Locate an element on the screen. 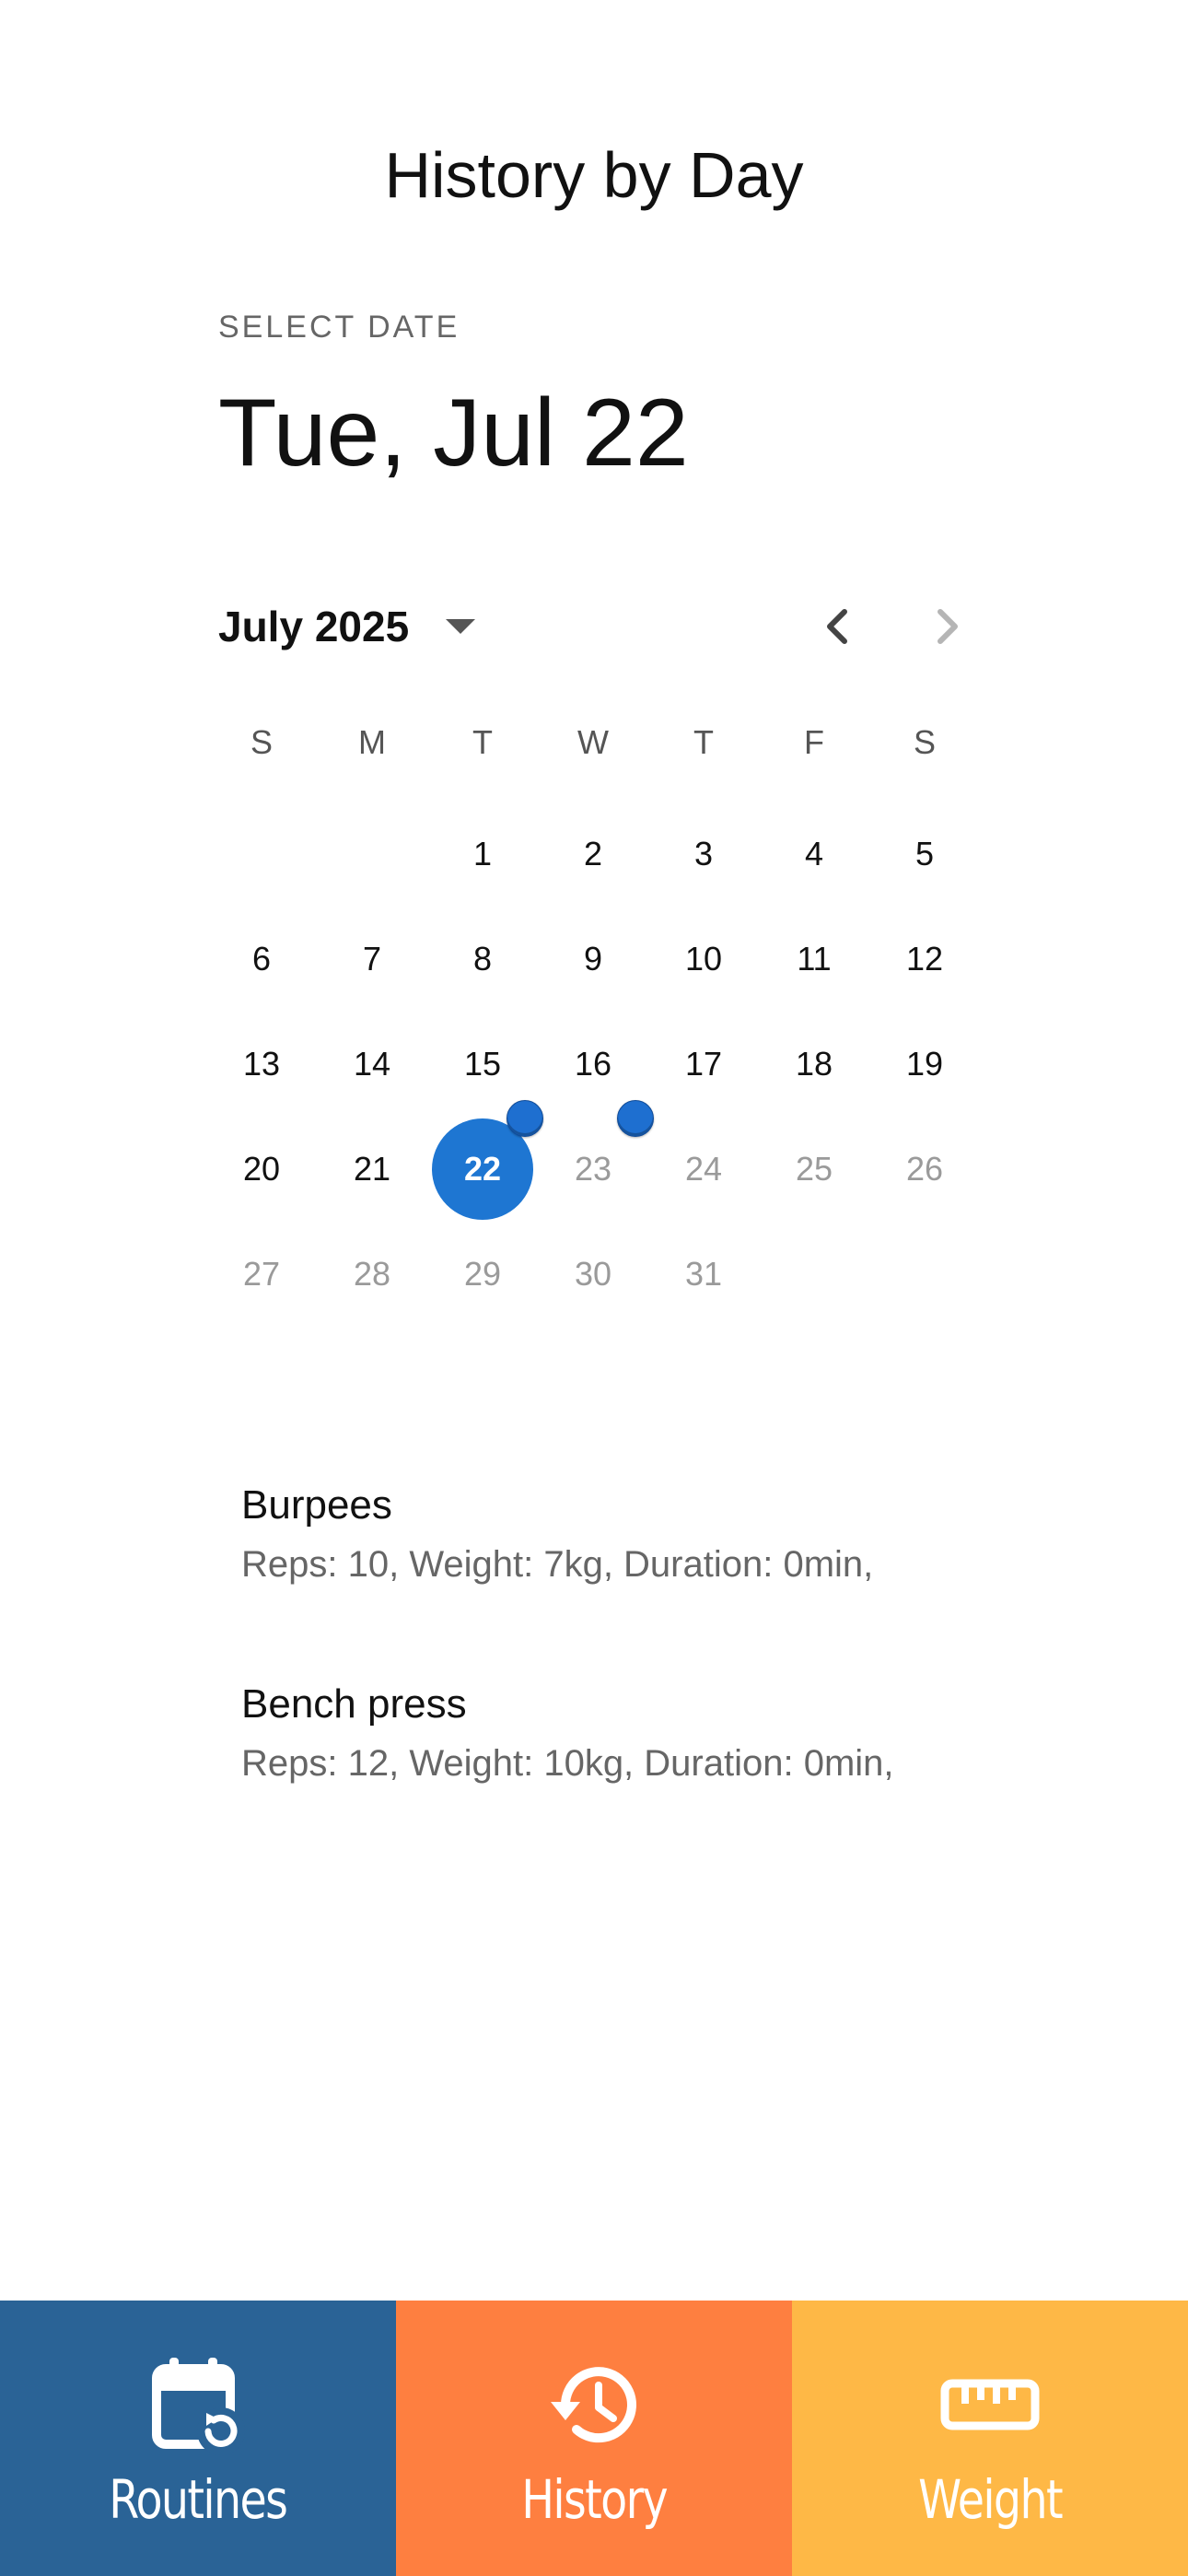 This screenshot has height=2576, width=1188. calendar-day: 9 is located at coordinates (593, 960).